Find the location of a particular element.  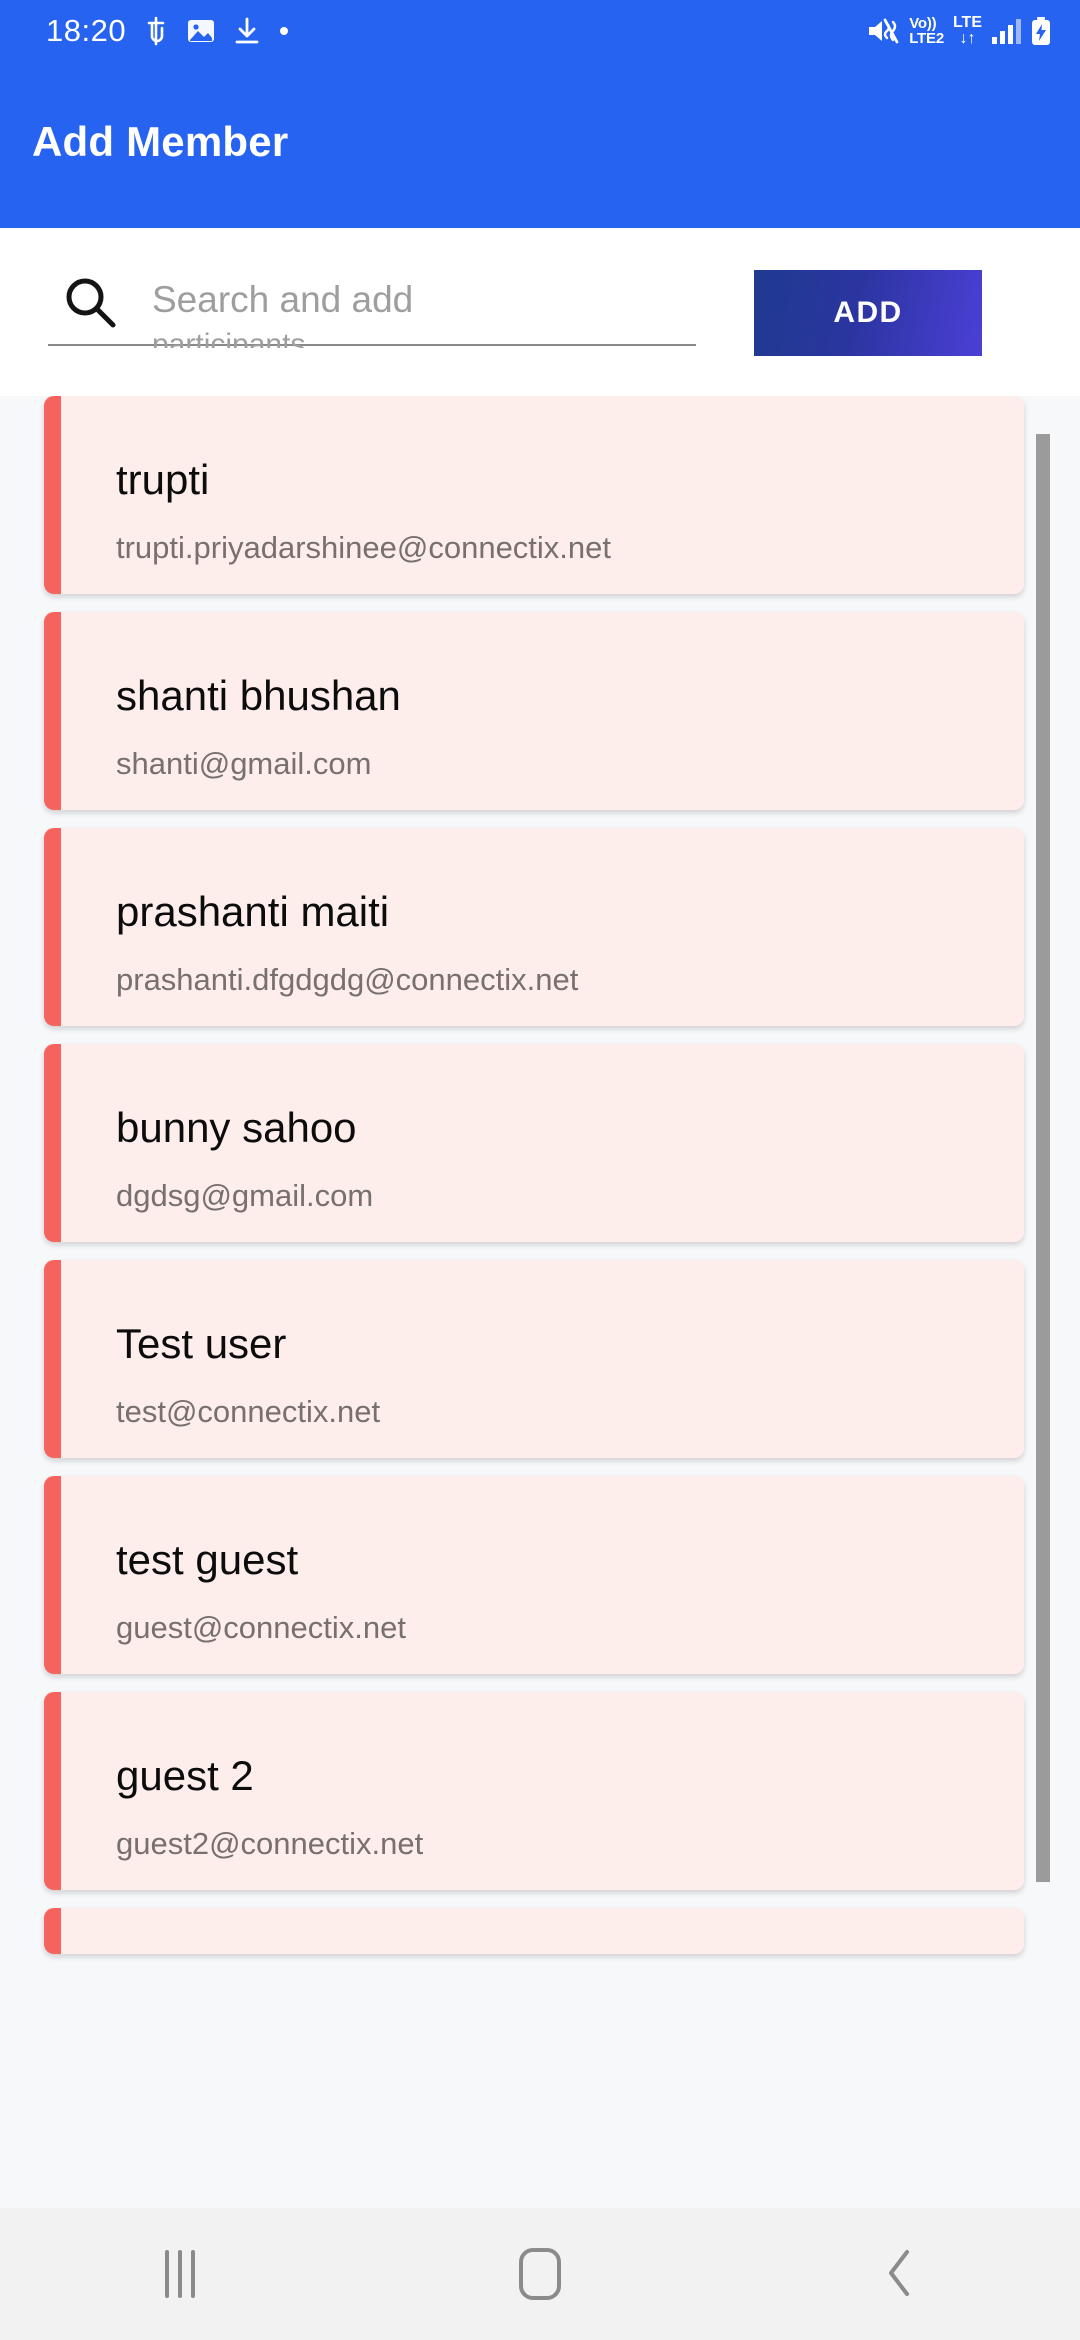

status-bar-left: 18:20 is located at coordinates (168, 31).